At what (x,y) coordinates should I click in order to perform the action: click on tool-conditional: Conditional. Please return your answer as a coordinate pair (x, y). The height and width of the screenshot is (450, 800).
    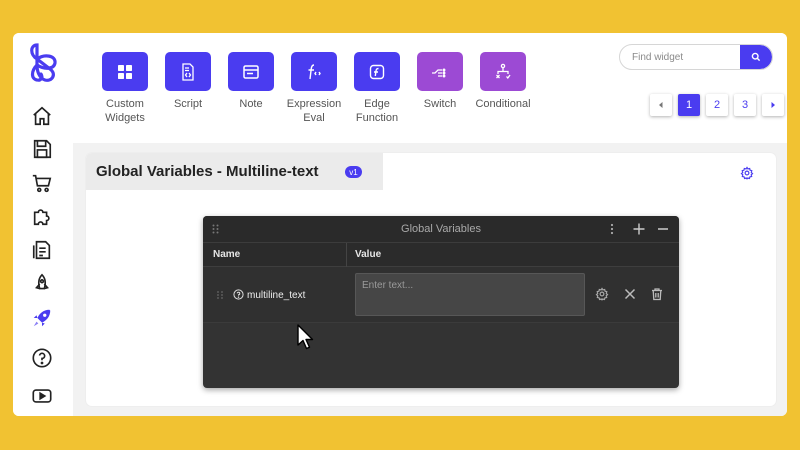
    Looking at the image, I should click on (503, 81).